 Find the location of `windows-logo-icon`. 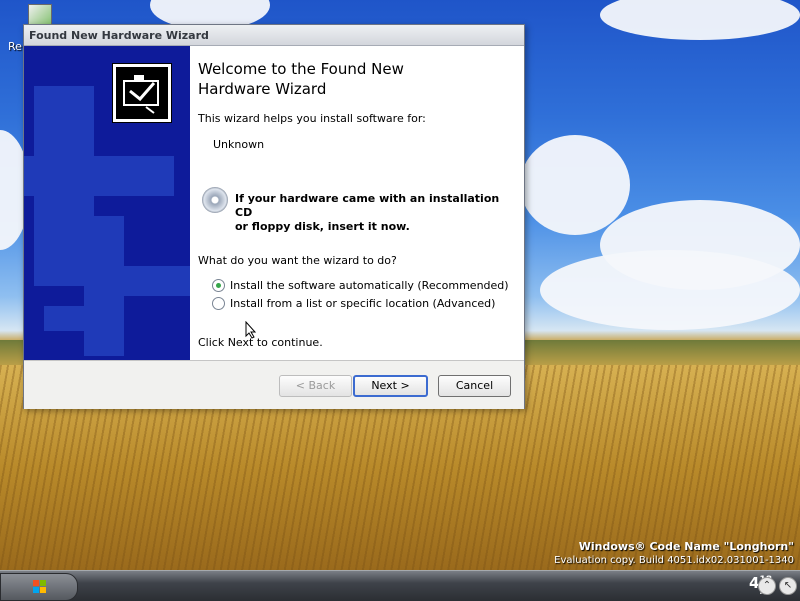

windows-logo-icon is located at coordinates (39, 586).